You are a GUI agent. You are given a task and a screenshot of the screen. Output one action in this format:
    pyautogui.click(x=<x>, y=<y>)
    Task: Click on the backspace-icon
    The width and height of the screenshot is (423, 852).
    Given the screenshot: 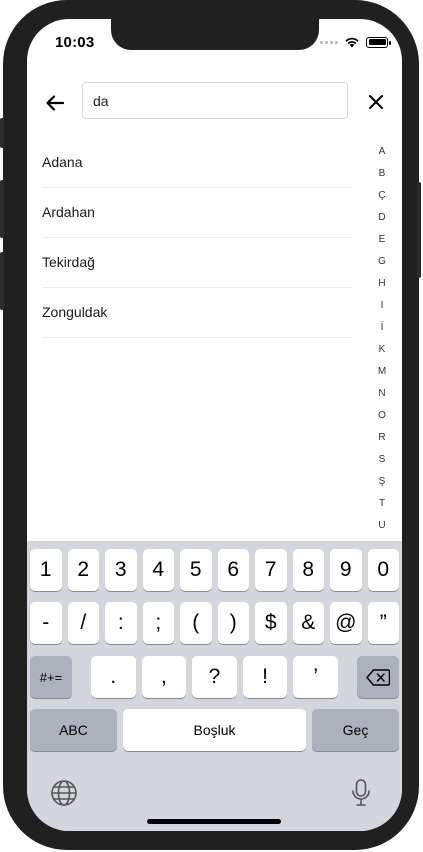 What is the action you would take?
    pyautogui.click(x=378, y=677)
    